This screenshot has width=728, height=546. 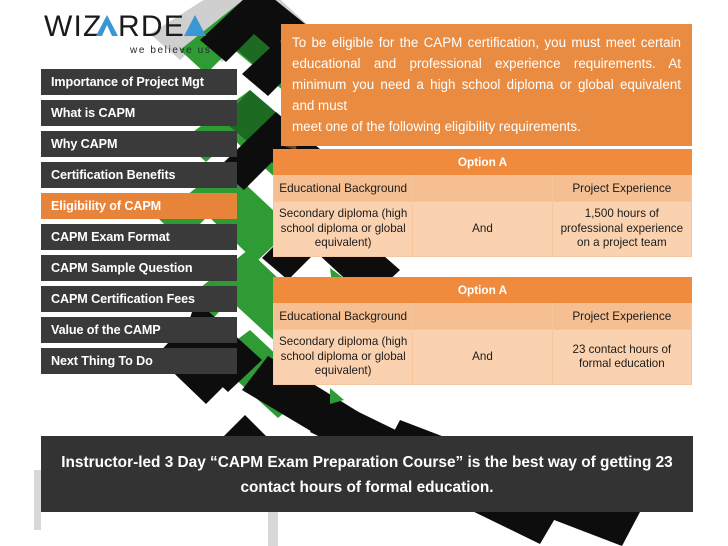 What do you see at coordinates (139, 113) in the screenshot?
I see `sidebar-item-what-is-capm: What is CAPM` at bounding box center [139, 113].